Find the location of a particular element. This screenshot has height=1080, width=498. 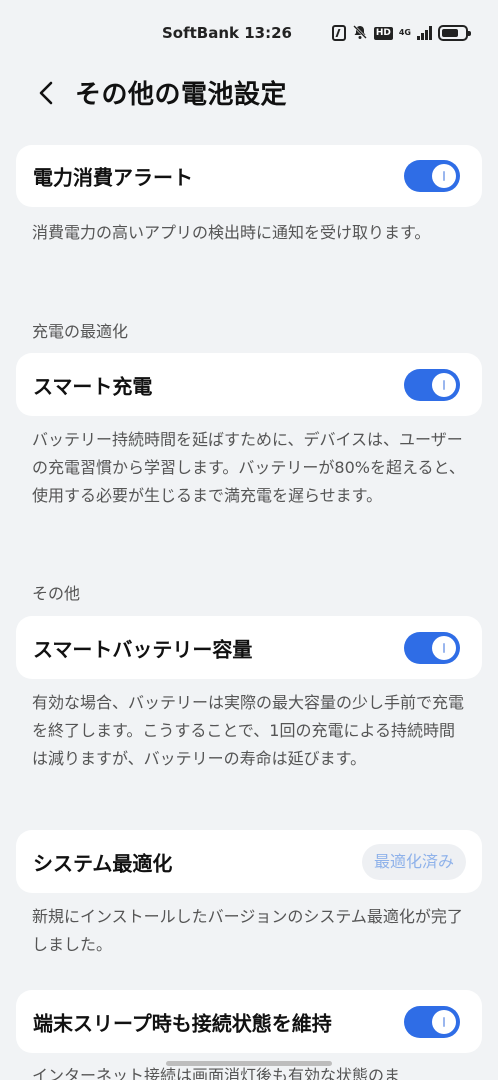

back-button is located at coordinates (47, 93).